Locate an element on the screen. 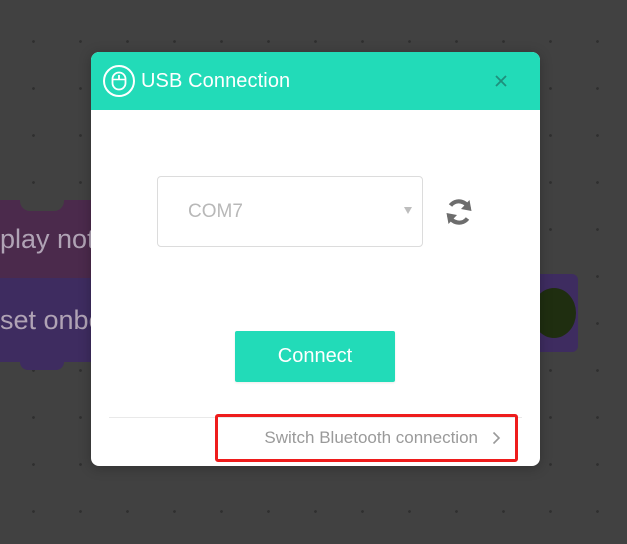 Image resolution: width=627 pixels, height=544 pixels. dialog-title: USB Connection is located at coordinates (216, 80).